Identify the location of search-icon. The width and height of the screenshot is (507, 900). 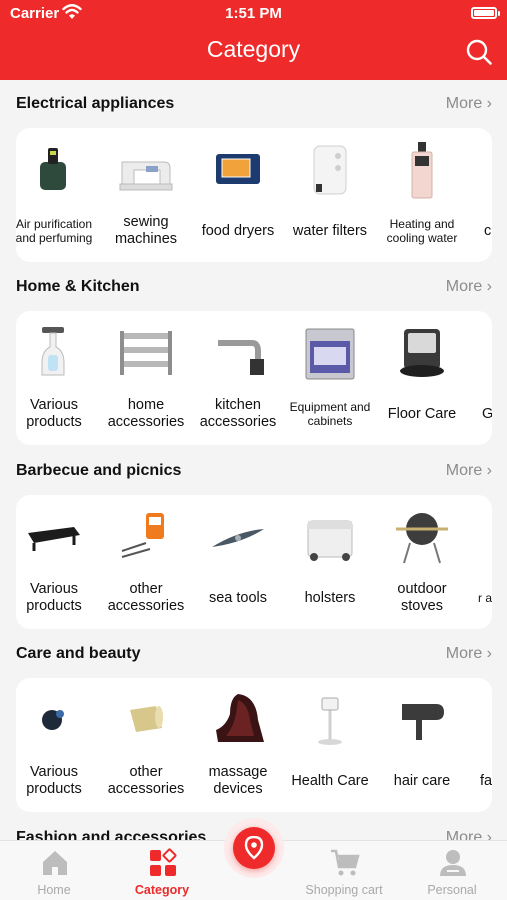
(479, 52).